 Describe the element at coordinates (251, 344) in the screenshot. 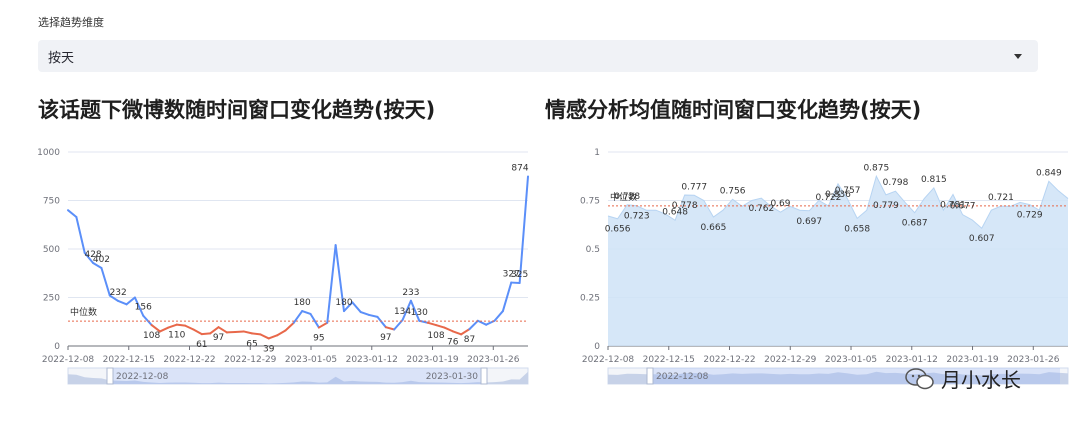

I see `data-label: 65` at that location.